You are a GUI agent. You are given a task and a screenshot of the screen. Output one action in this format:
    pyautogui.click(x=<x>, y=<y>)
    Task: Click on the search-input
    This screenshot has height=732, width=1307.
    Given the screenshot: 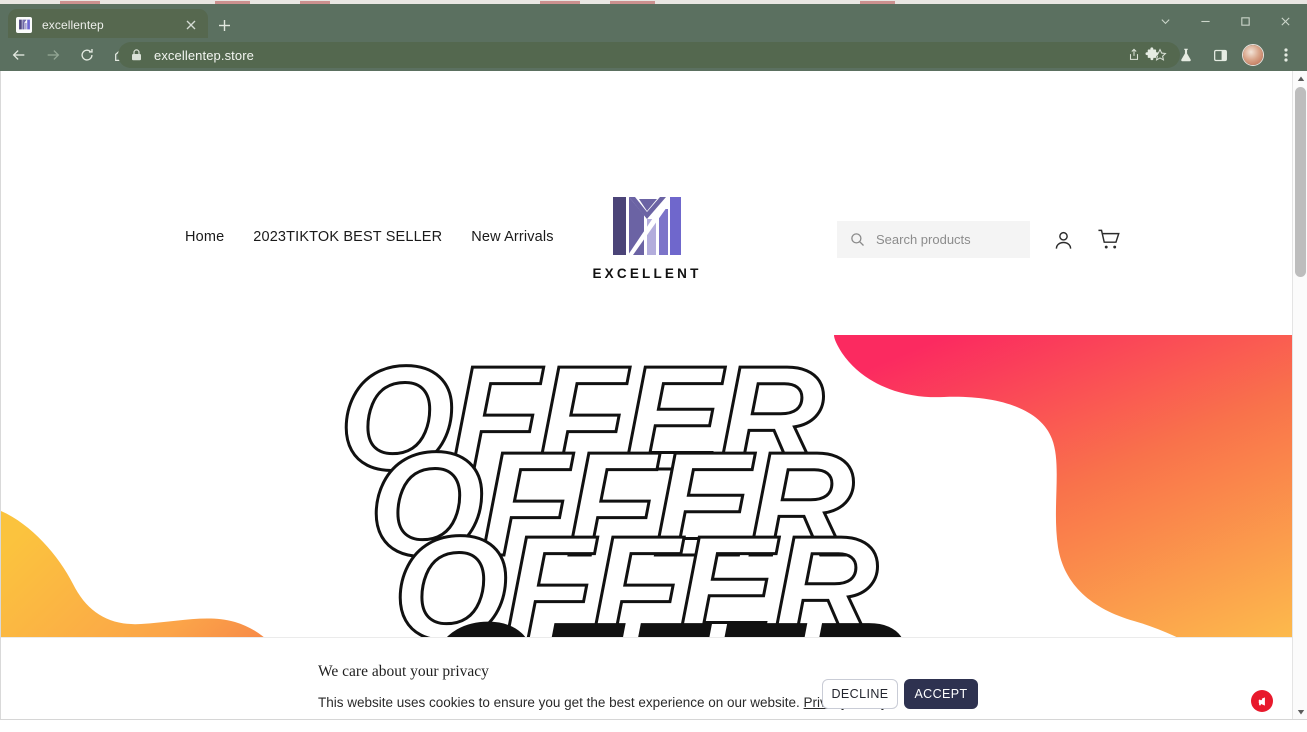 What is the action you would take?
    pyautogui.click(x=947, y=239)
    